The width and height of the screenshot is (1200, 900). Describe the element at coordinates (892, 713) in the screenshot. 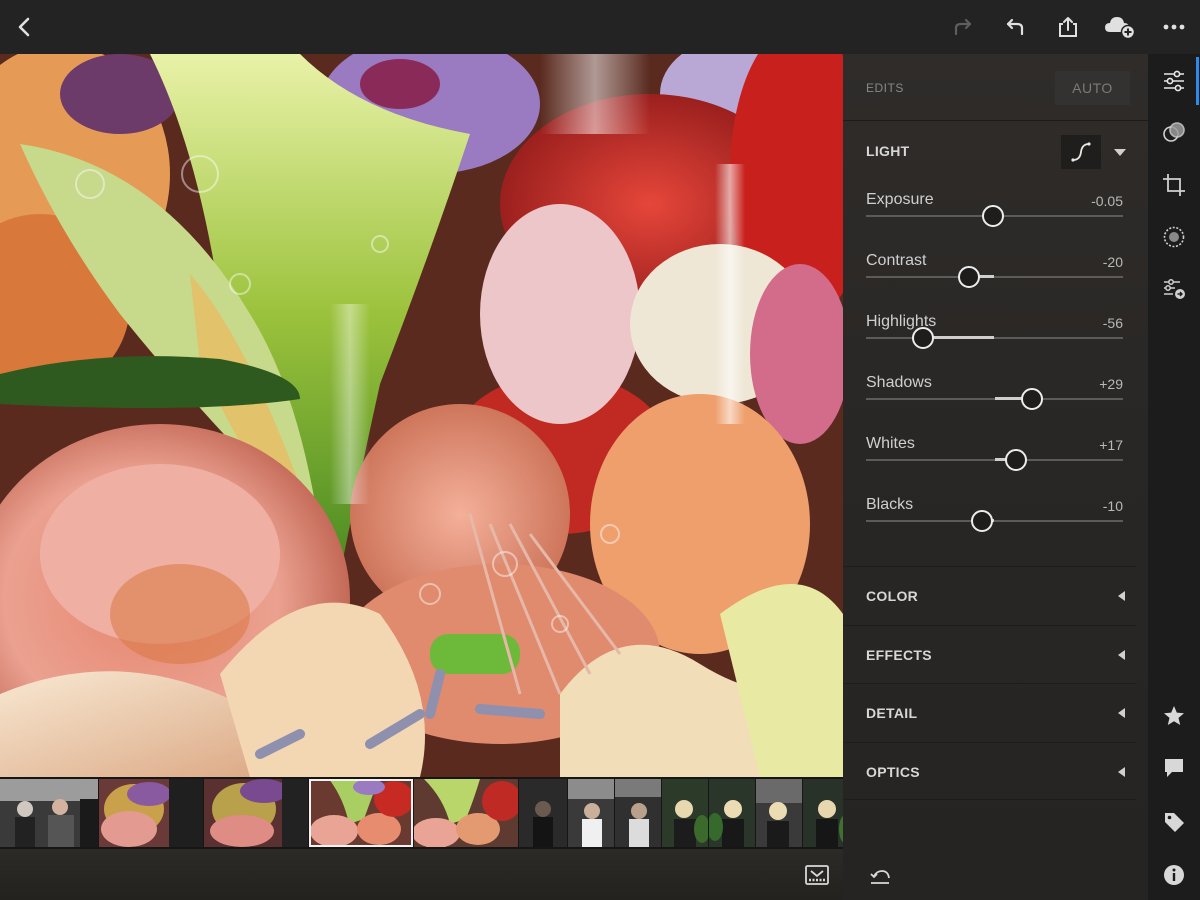

I see `detail-section-title: DETAIL` at that location.